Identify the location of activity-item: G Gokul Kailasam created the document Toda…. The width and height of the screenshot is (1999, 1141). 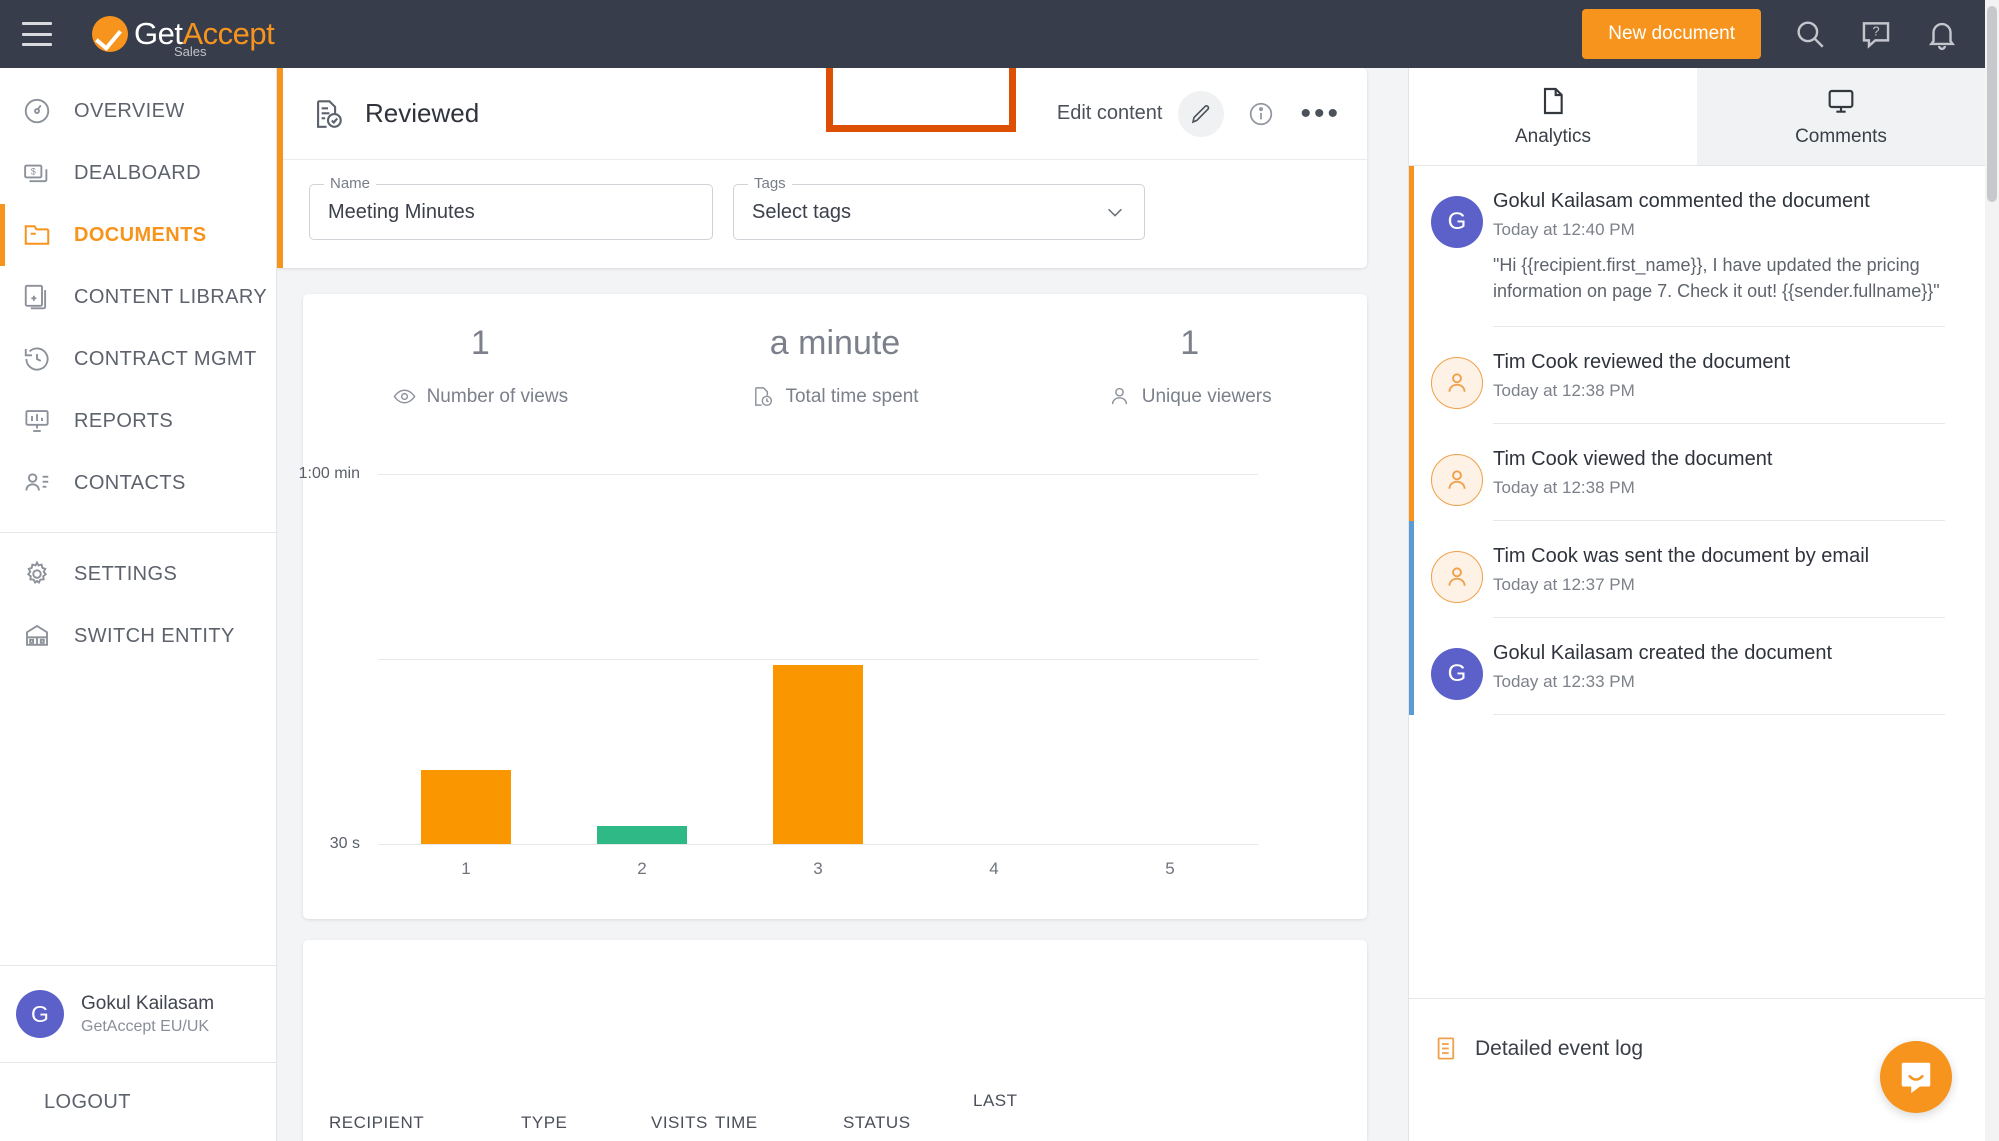
(1697, 667).